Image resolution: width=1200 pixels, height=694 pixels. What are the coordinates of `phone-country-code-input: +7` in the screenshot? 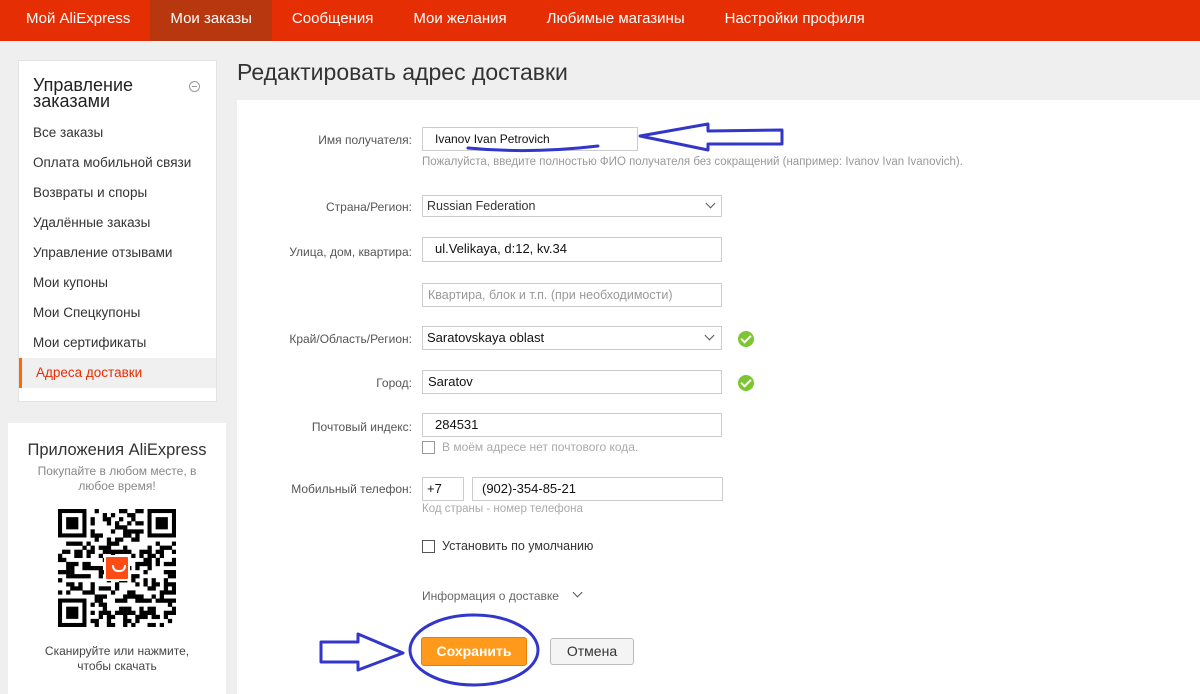 It's located at (443, 489).